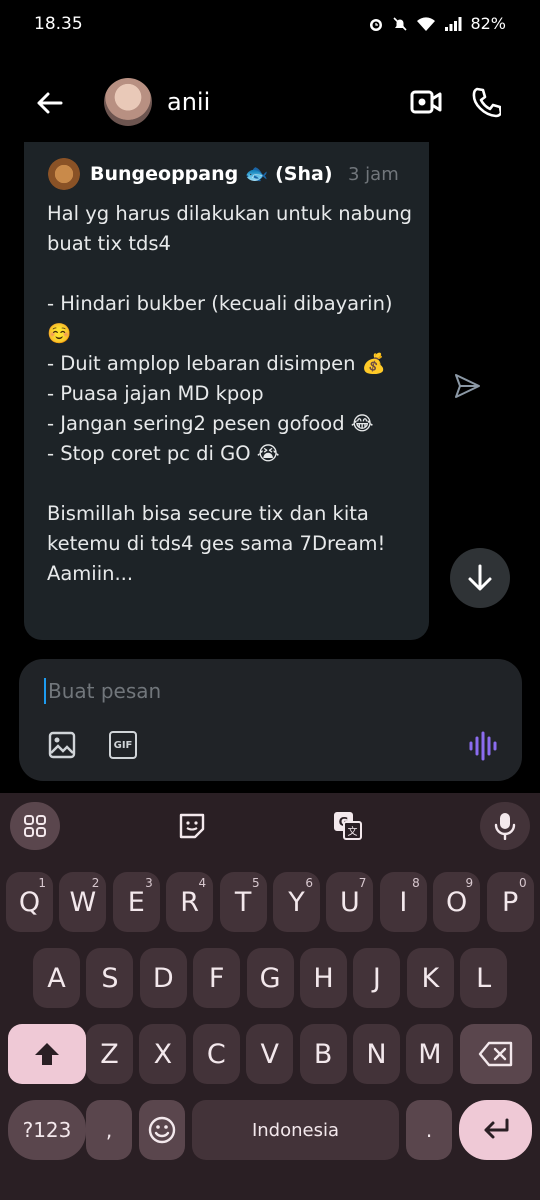 Image resolution: width=540 pixels, height=1200 pixels. I want to click on symbols-key: ?123, so click(47, 1130).